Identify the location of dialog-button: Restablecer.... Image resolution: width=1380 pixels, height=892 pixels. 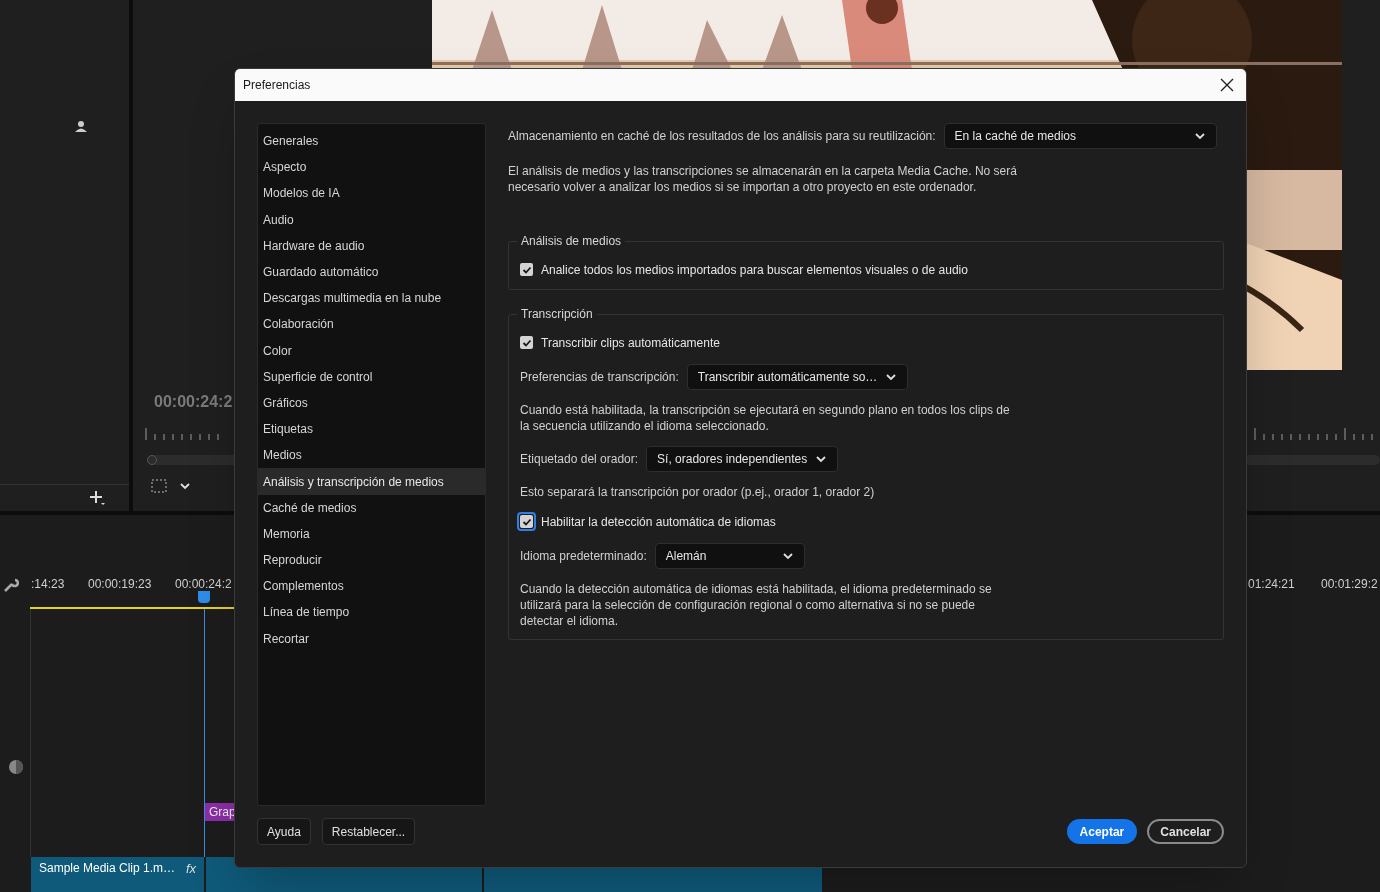
(368, 831).